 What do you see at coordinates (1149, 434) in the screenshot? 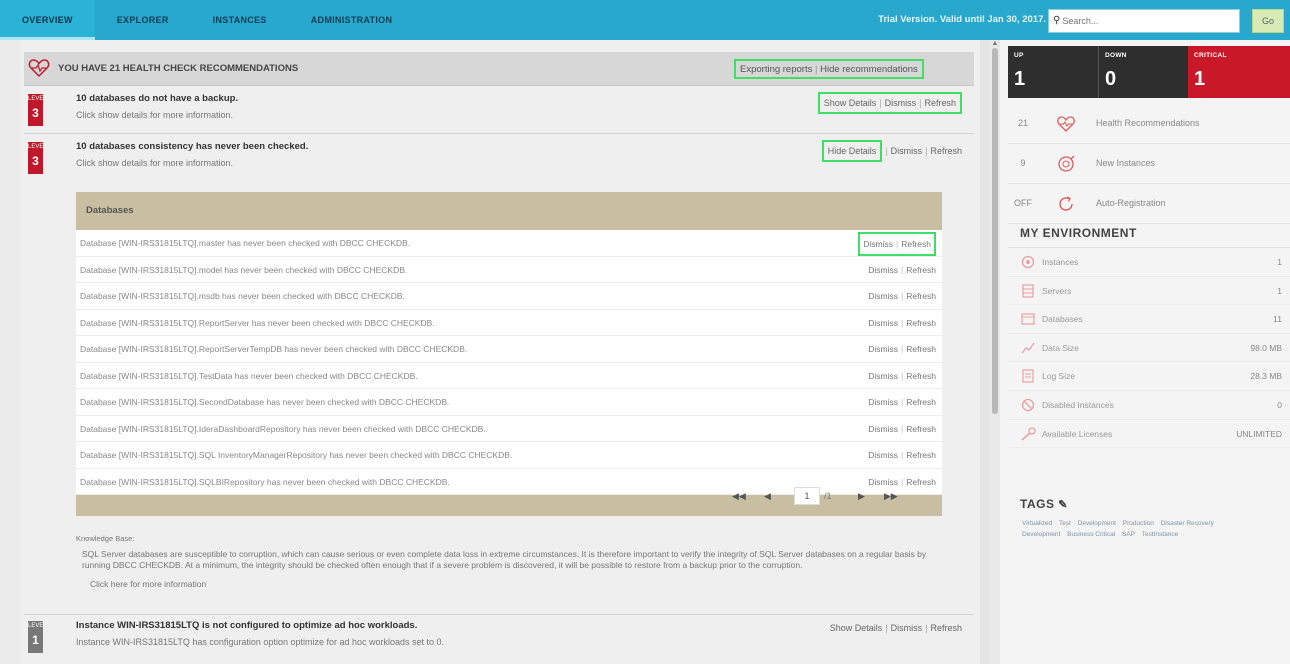
I see `env-row-available-licenses: Available Licenses UNLIMITED` at bounding box center [1149, 434].